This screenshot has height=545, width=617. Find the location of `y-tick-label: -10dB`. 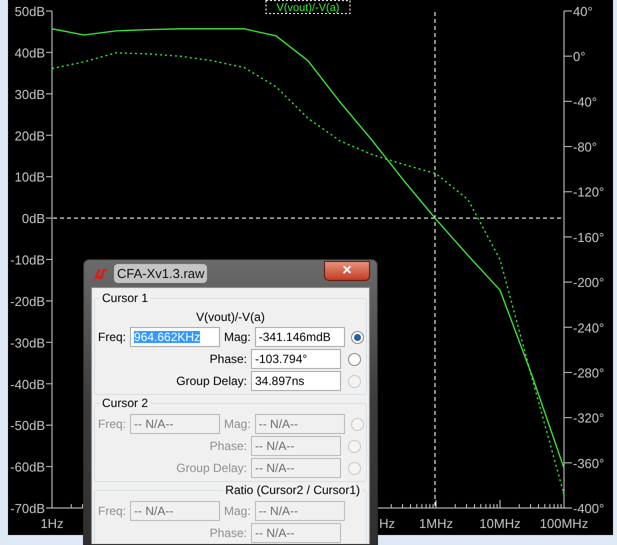

y-tick-label: -10dB is located at coordinates (27, 260).